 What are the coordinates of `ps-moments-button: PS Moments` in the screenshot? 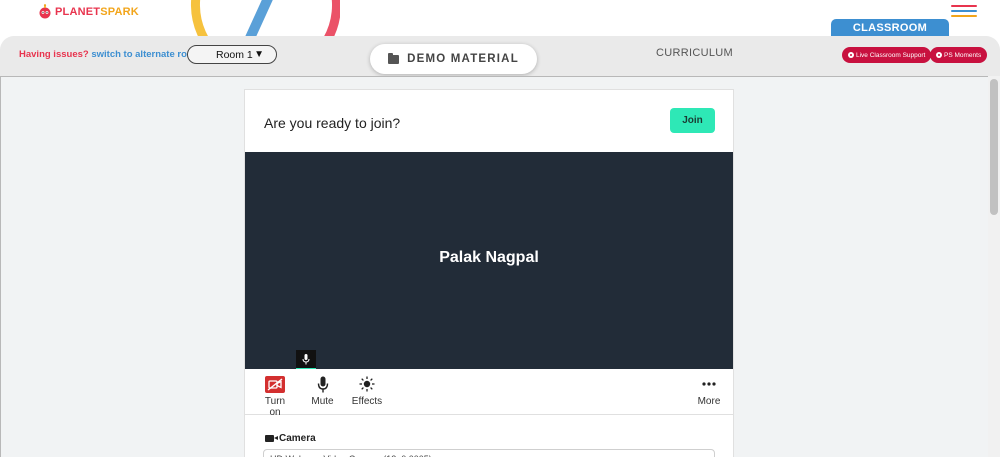 It's located at (959, 55).